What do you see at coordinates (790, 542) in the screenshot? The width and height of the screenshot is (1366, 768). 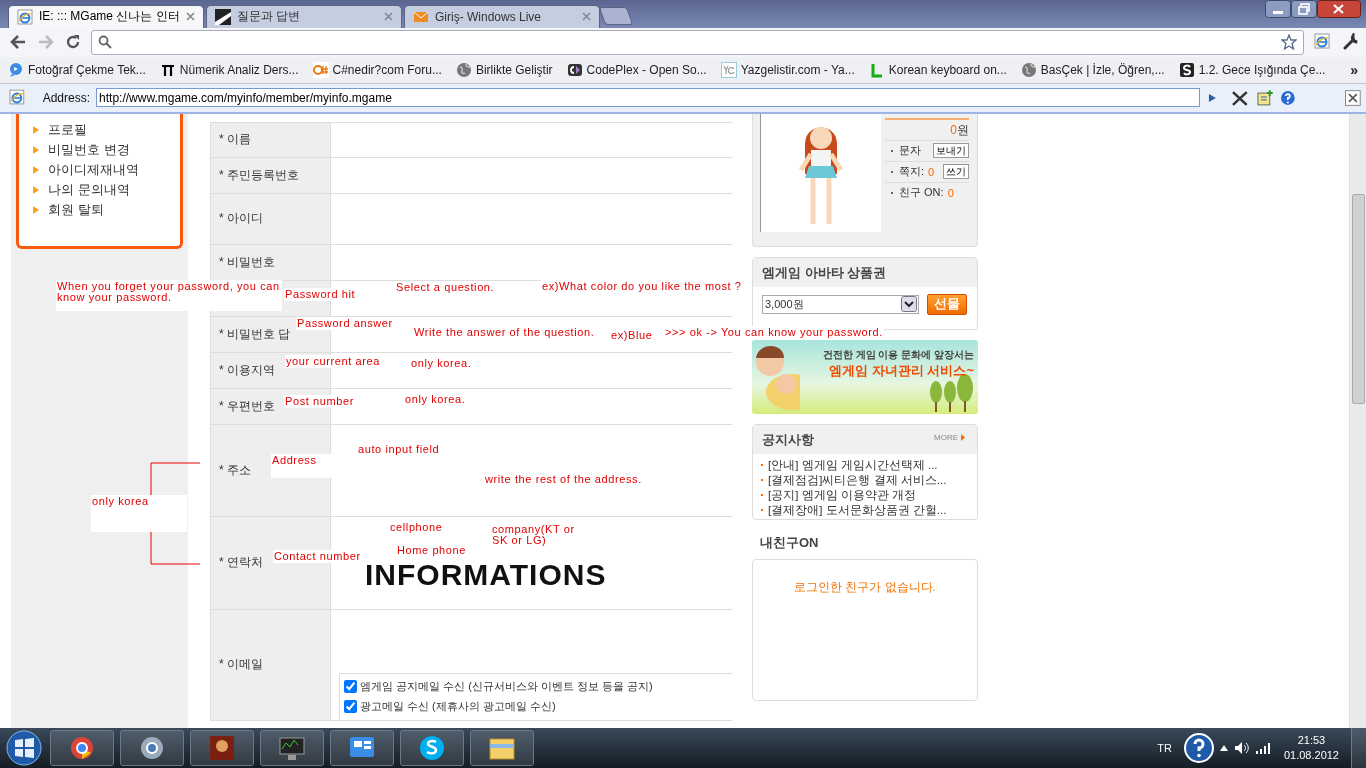 I see `section-title: 내친구ON` at bounding box center [790, 542].